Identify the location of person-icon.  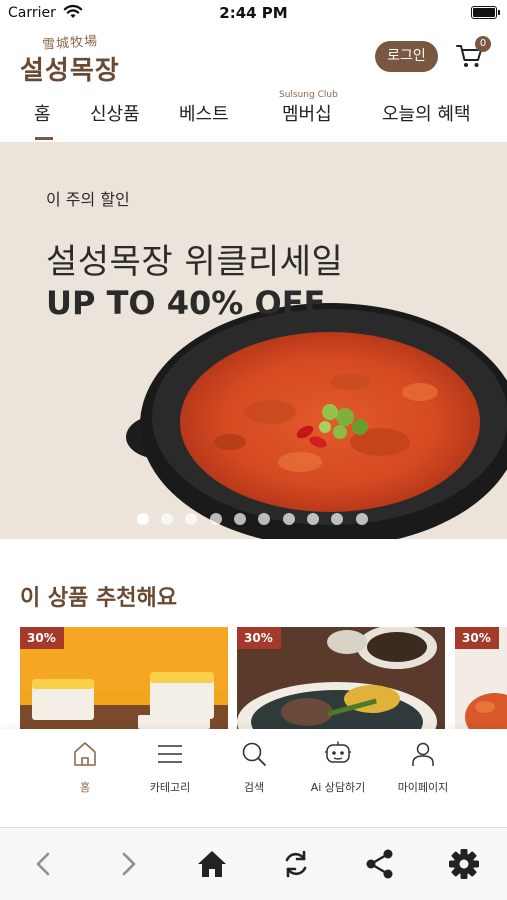
(423, 754).